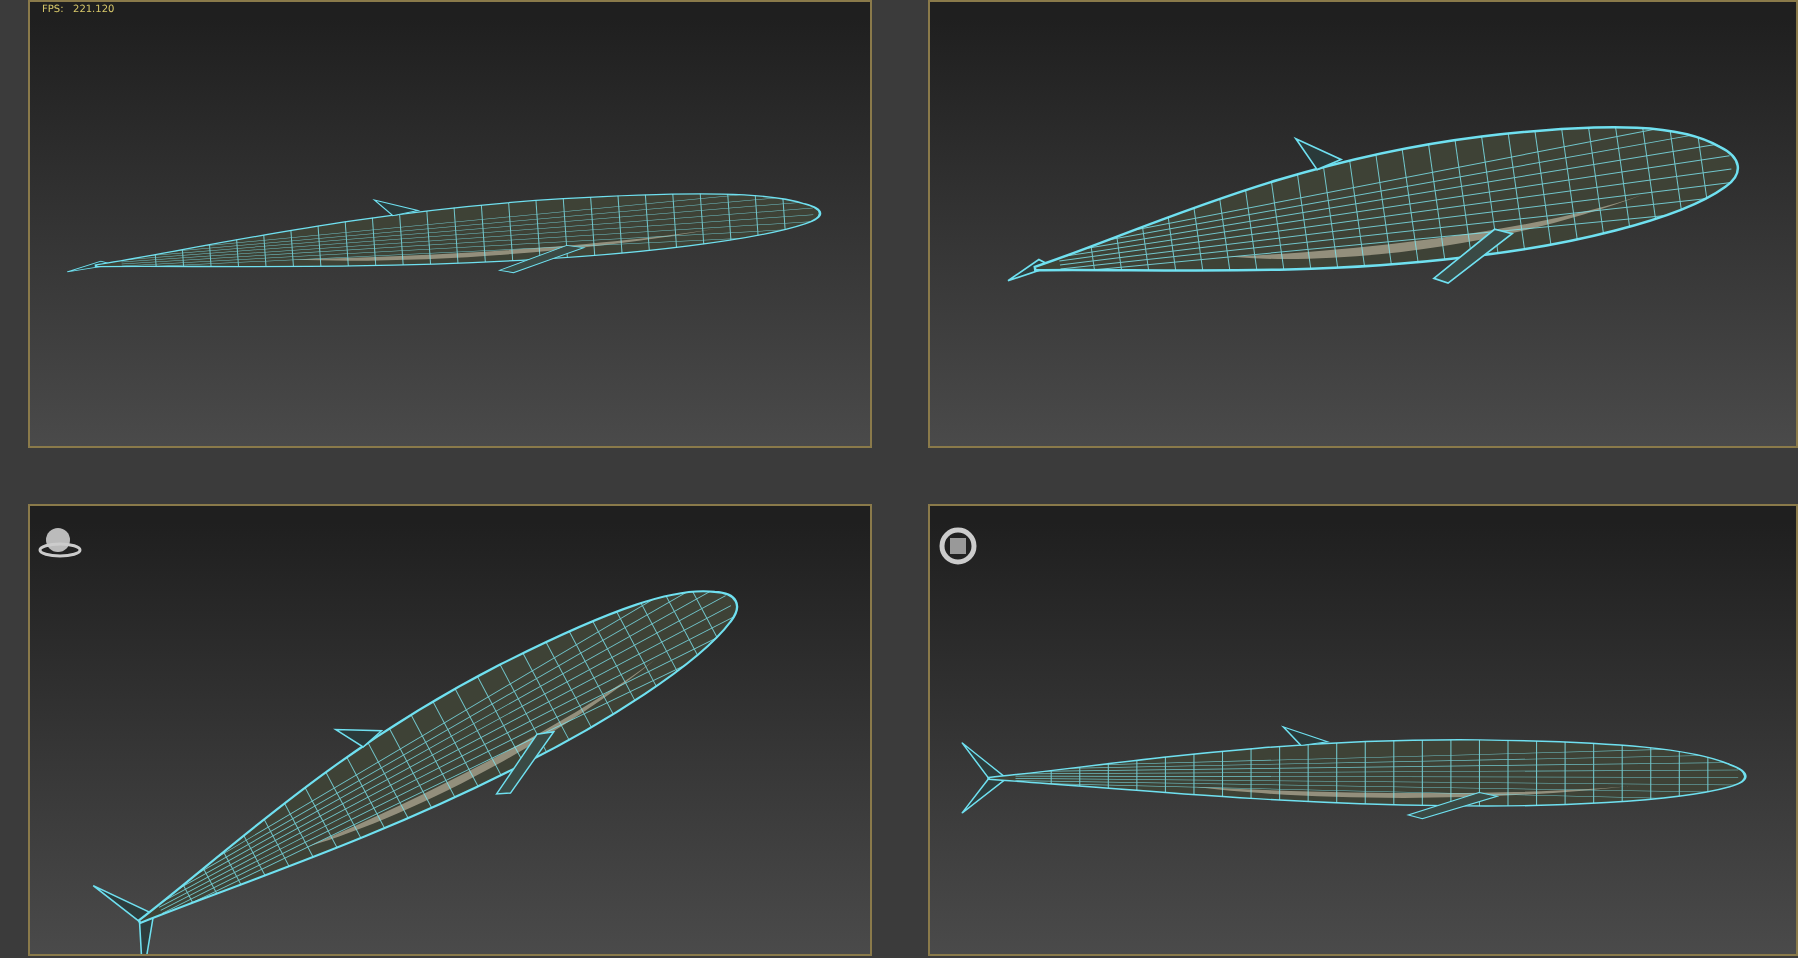 Image resolution: width=1798 pixels, height=958 pixels. Describe the element at coordinates (958, 546) in the screenshot. I see `ring-gizmo-icon` at that location.